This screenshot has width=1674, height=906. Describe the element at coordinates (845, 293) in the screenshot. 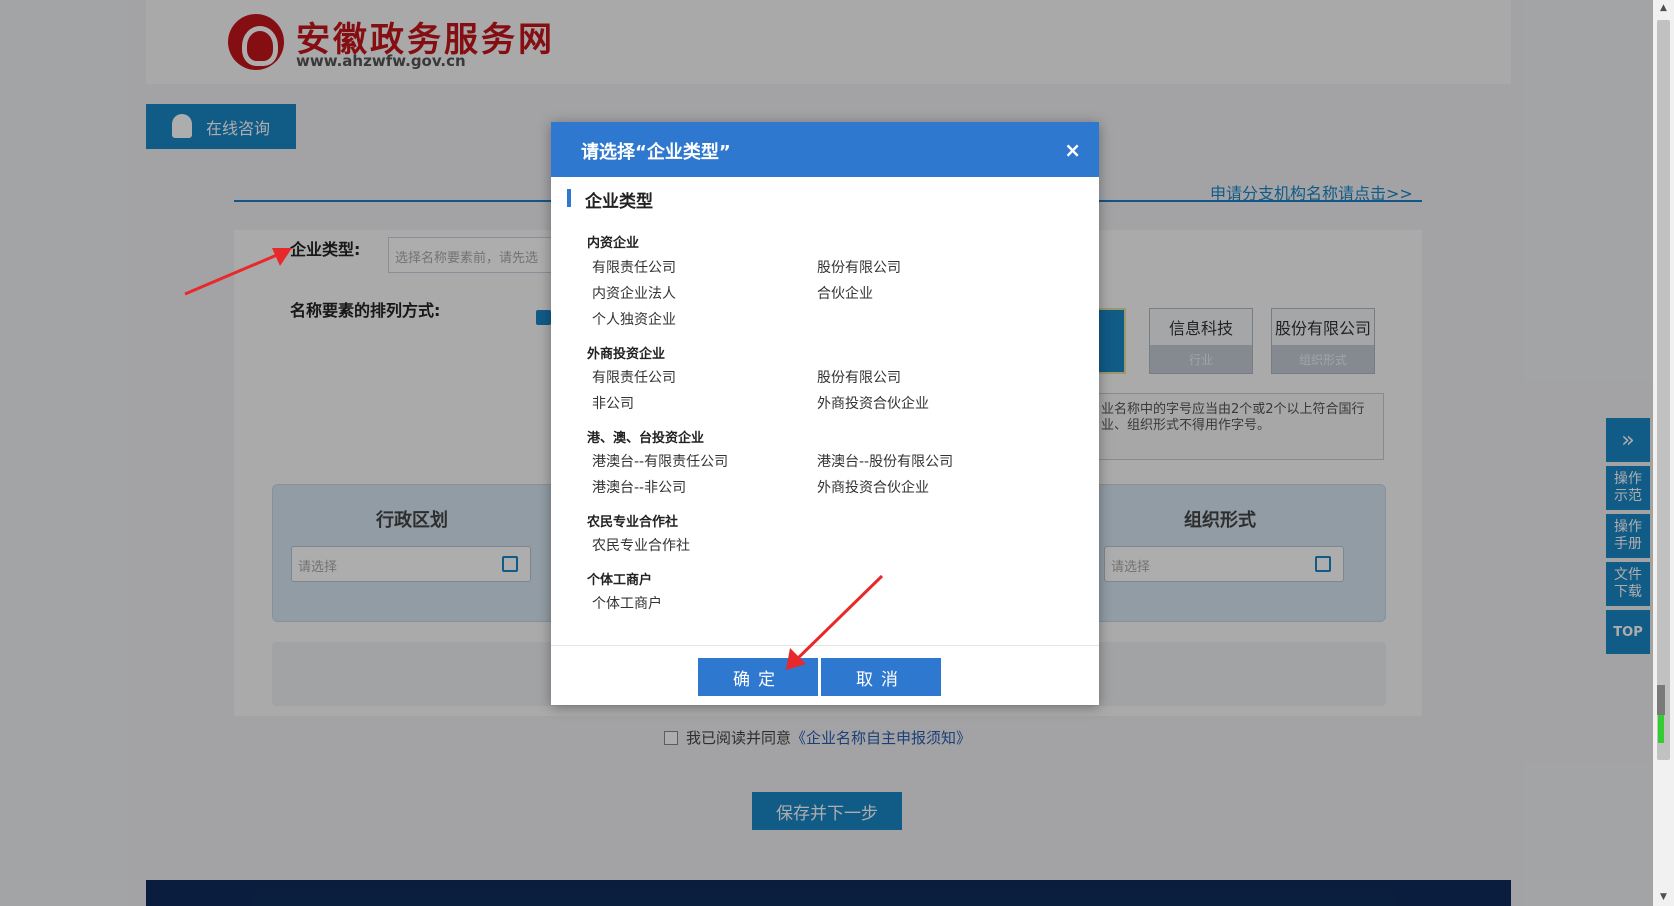

I see `option-domestic-partnership: 合伙企业` at that location.